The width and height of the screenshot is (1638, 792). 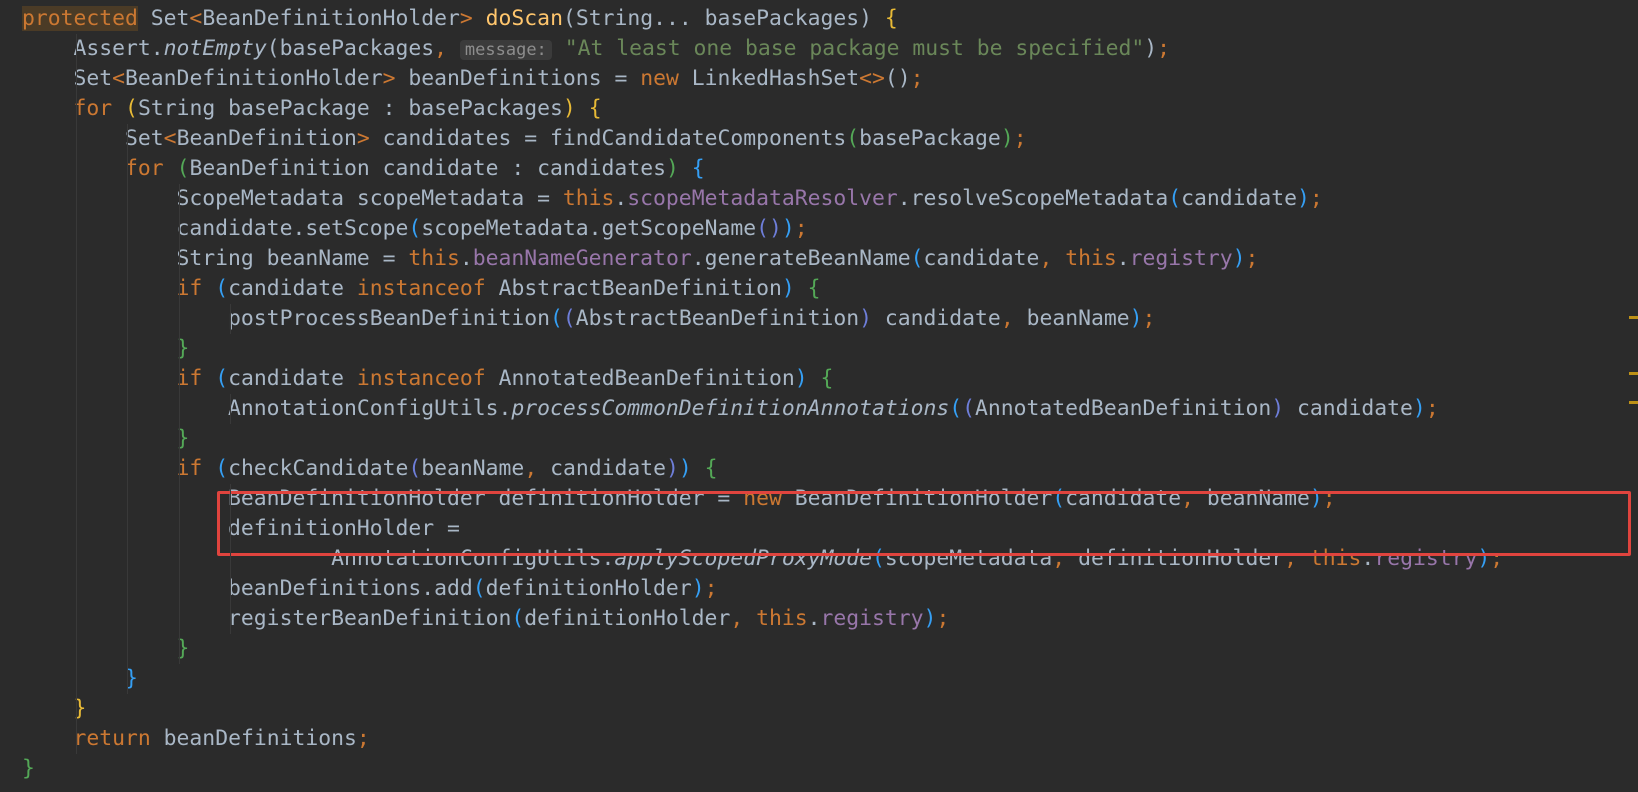 I want to click on code-token: return, so click(x=112, y=738).